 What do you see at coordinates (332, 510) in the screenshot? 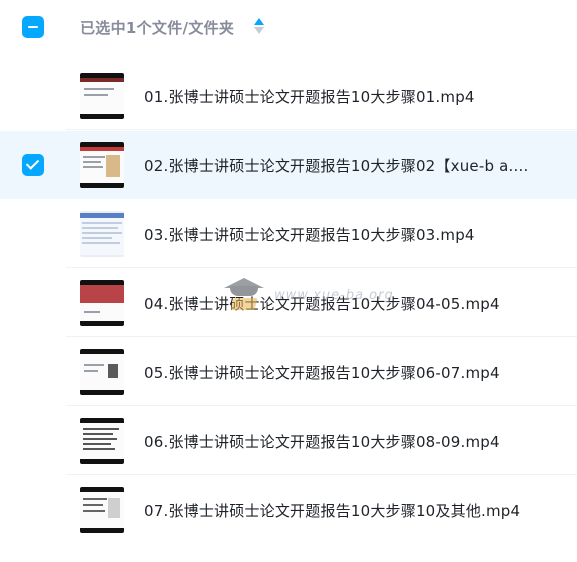
I see `file-name: 07.张博士讲硕士论文开题报告10大步骤10及其他.mp4` at bounding box center [332, 510].